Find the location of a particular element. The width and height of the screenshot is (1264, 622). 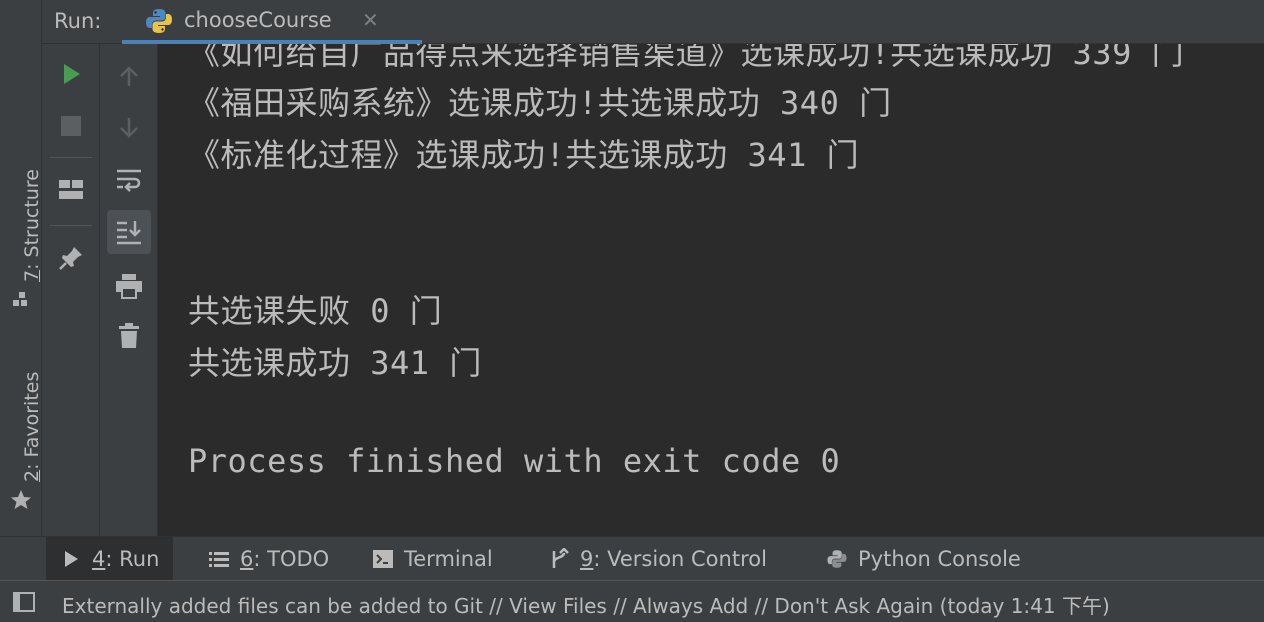

exit-code-line: Process finished with exit code 0 is located at coordinates (514, 461).